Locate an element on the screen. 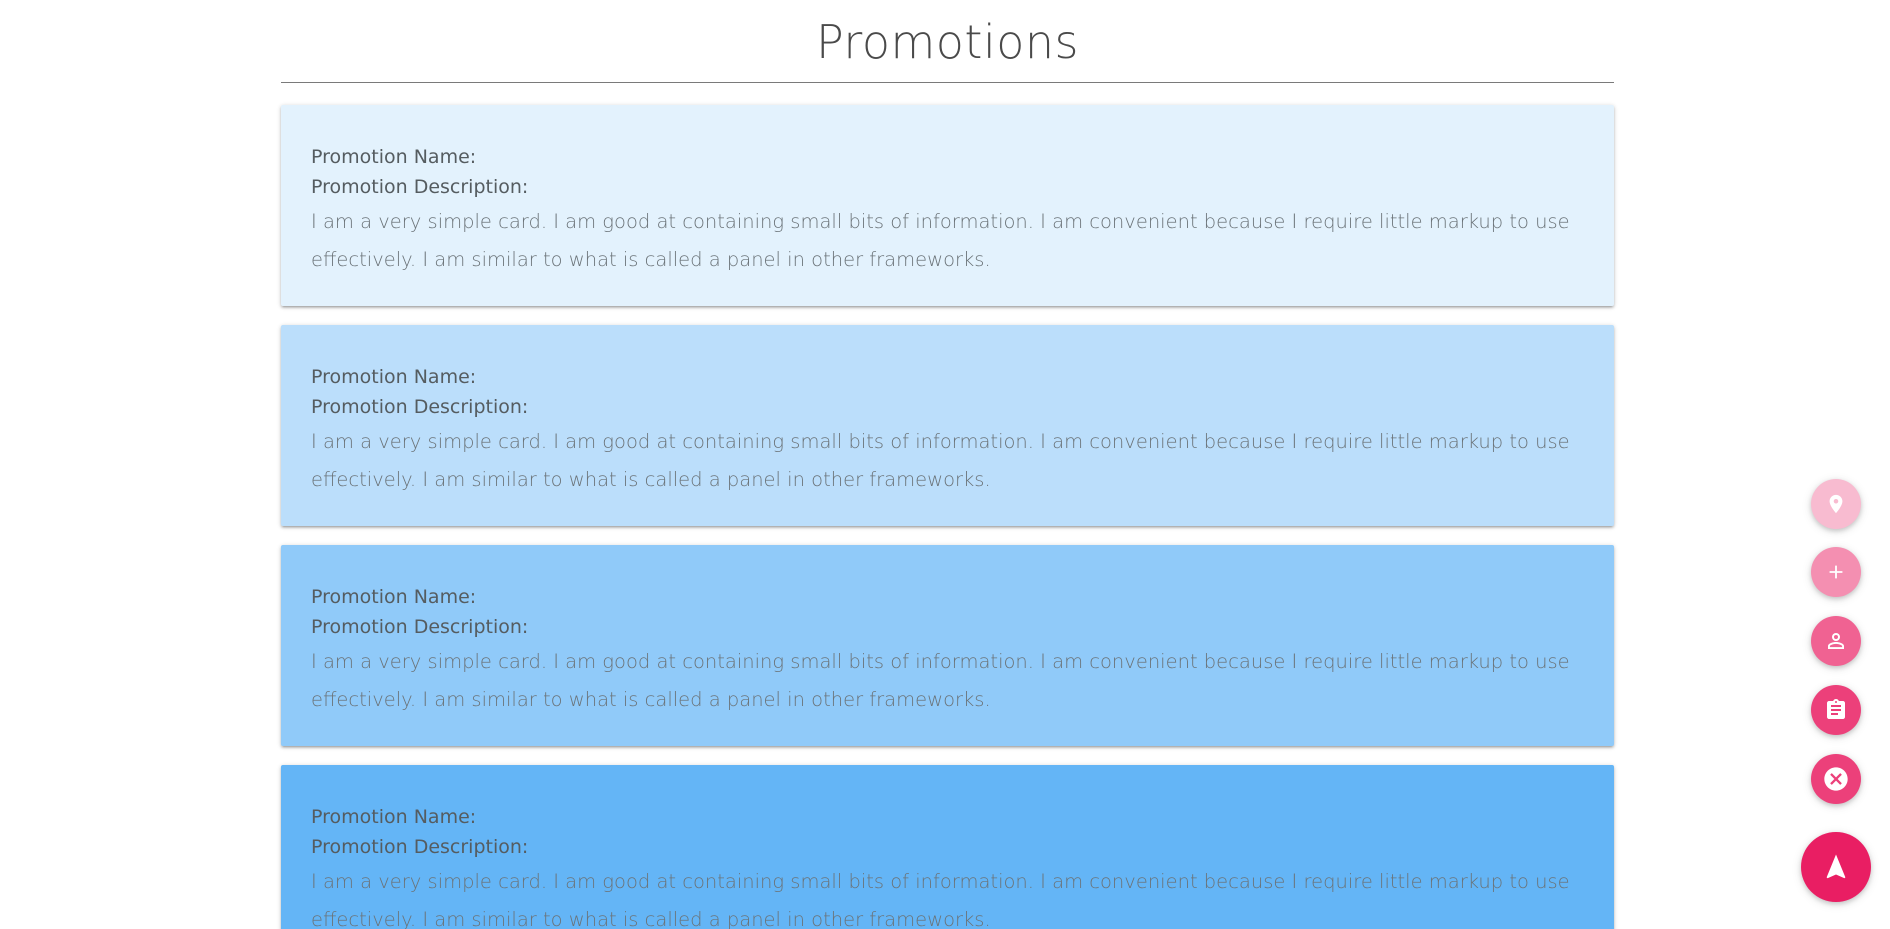 This screenshot has height=929, width=1890. close-button is located at coordinates (1836, 779).